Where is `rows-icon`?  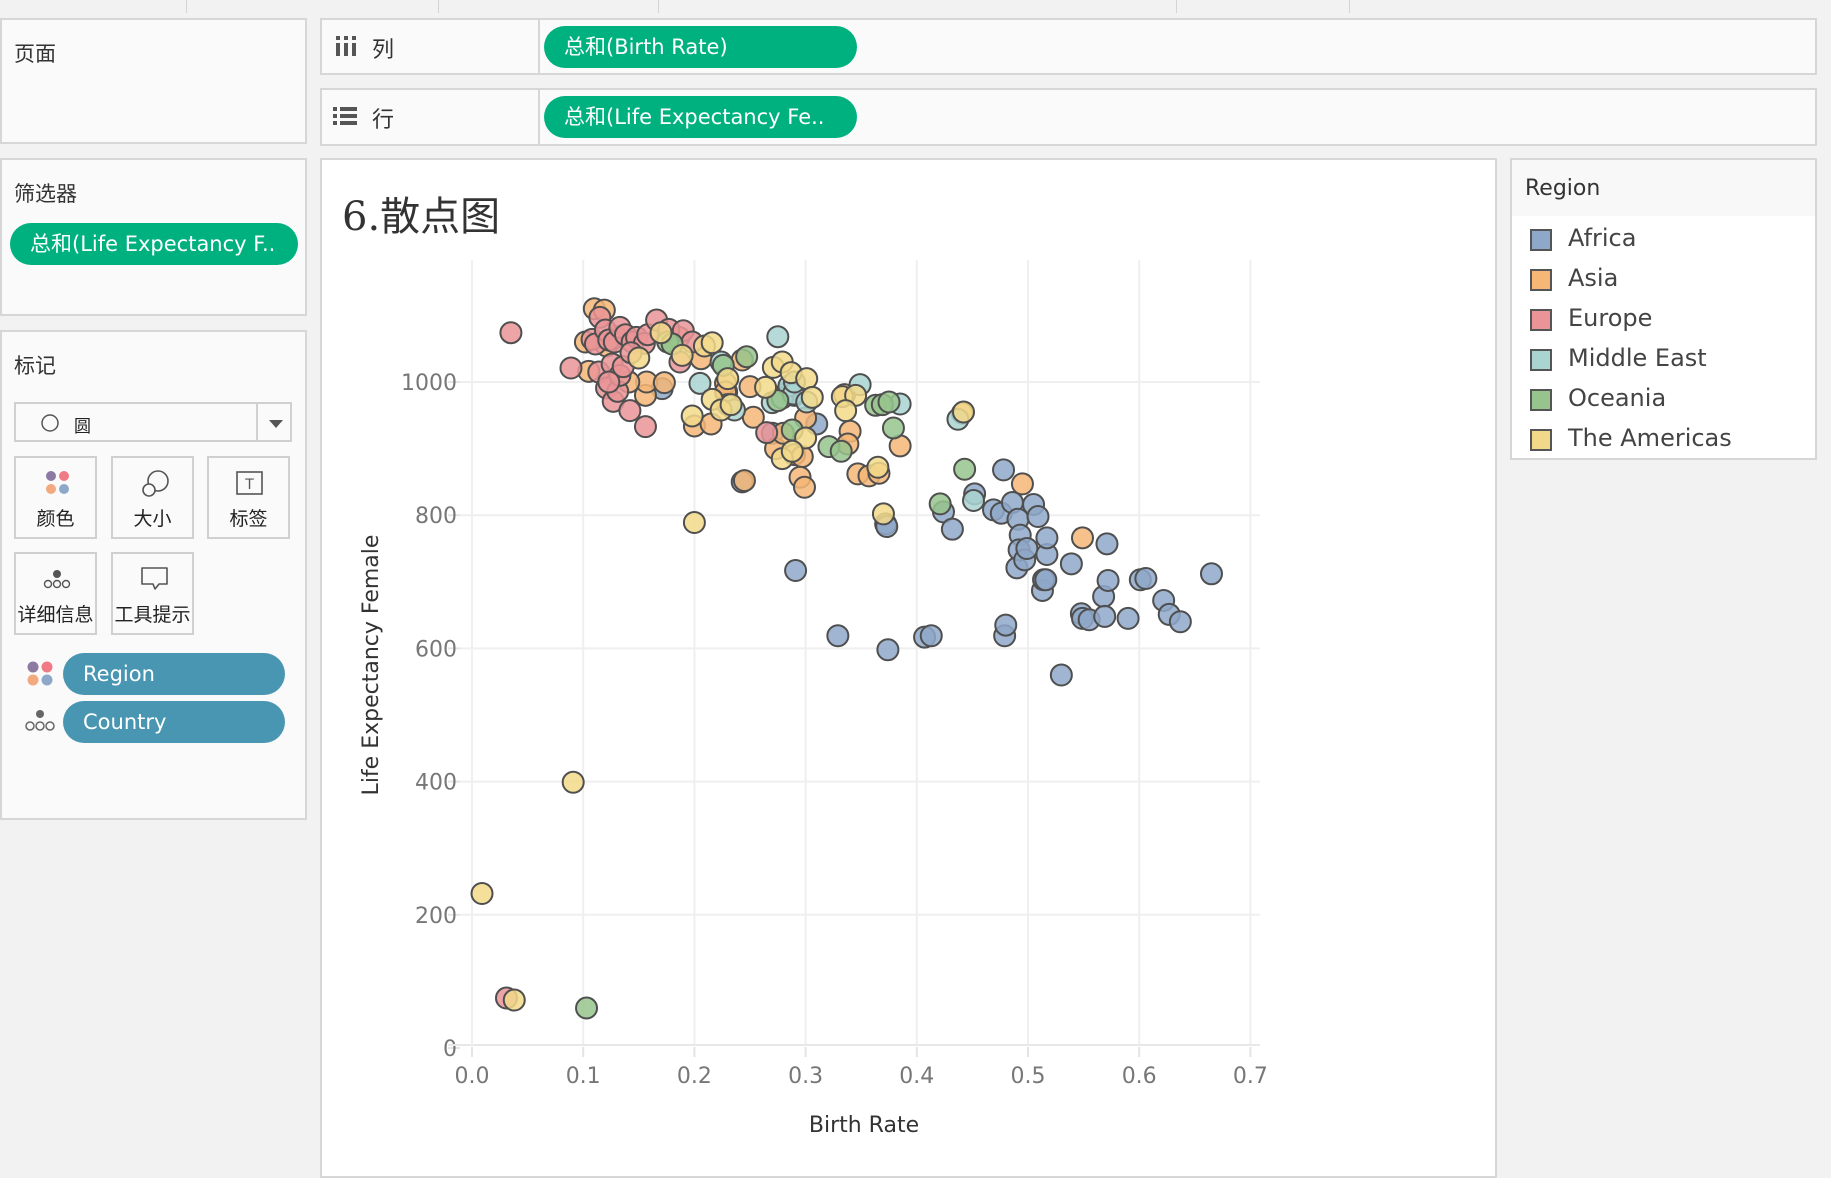 rows-icon is located at coordinates (345, 116).